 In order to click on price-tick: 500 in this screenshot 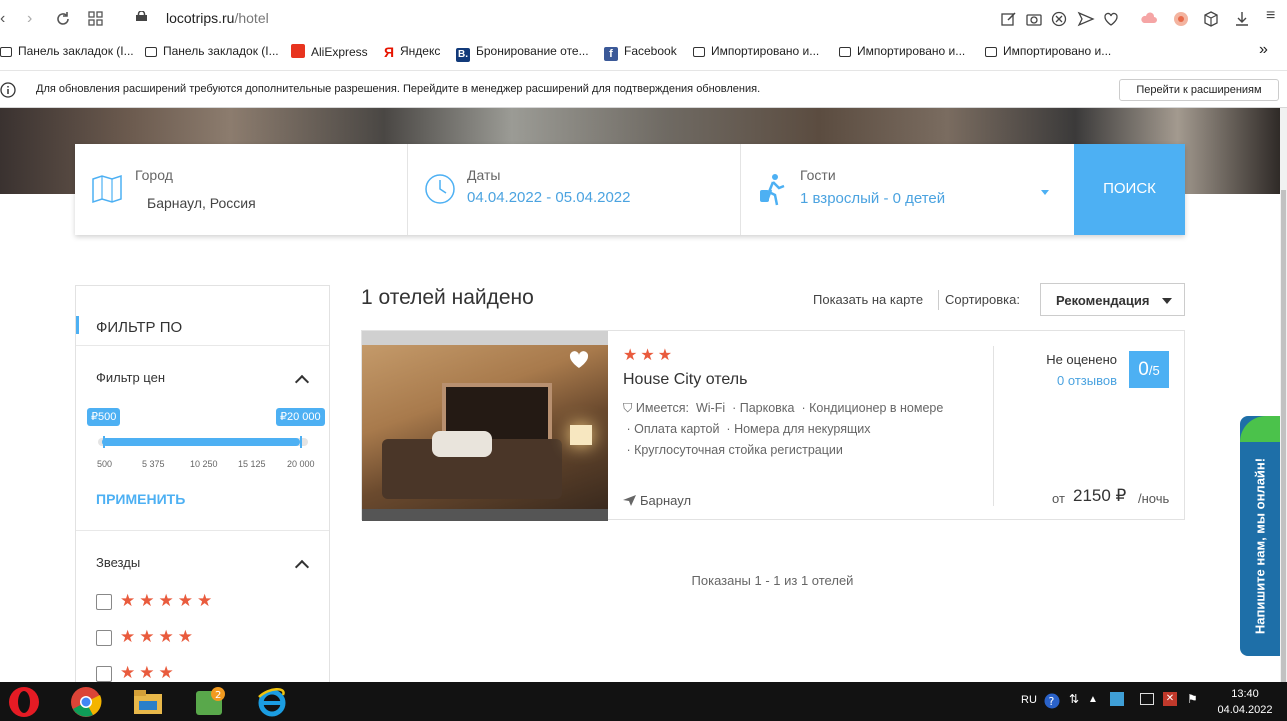, I will do `click(105, 464)`.